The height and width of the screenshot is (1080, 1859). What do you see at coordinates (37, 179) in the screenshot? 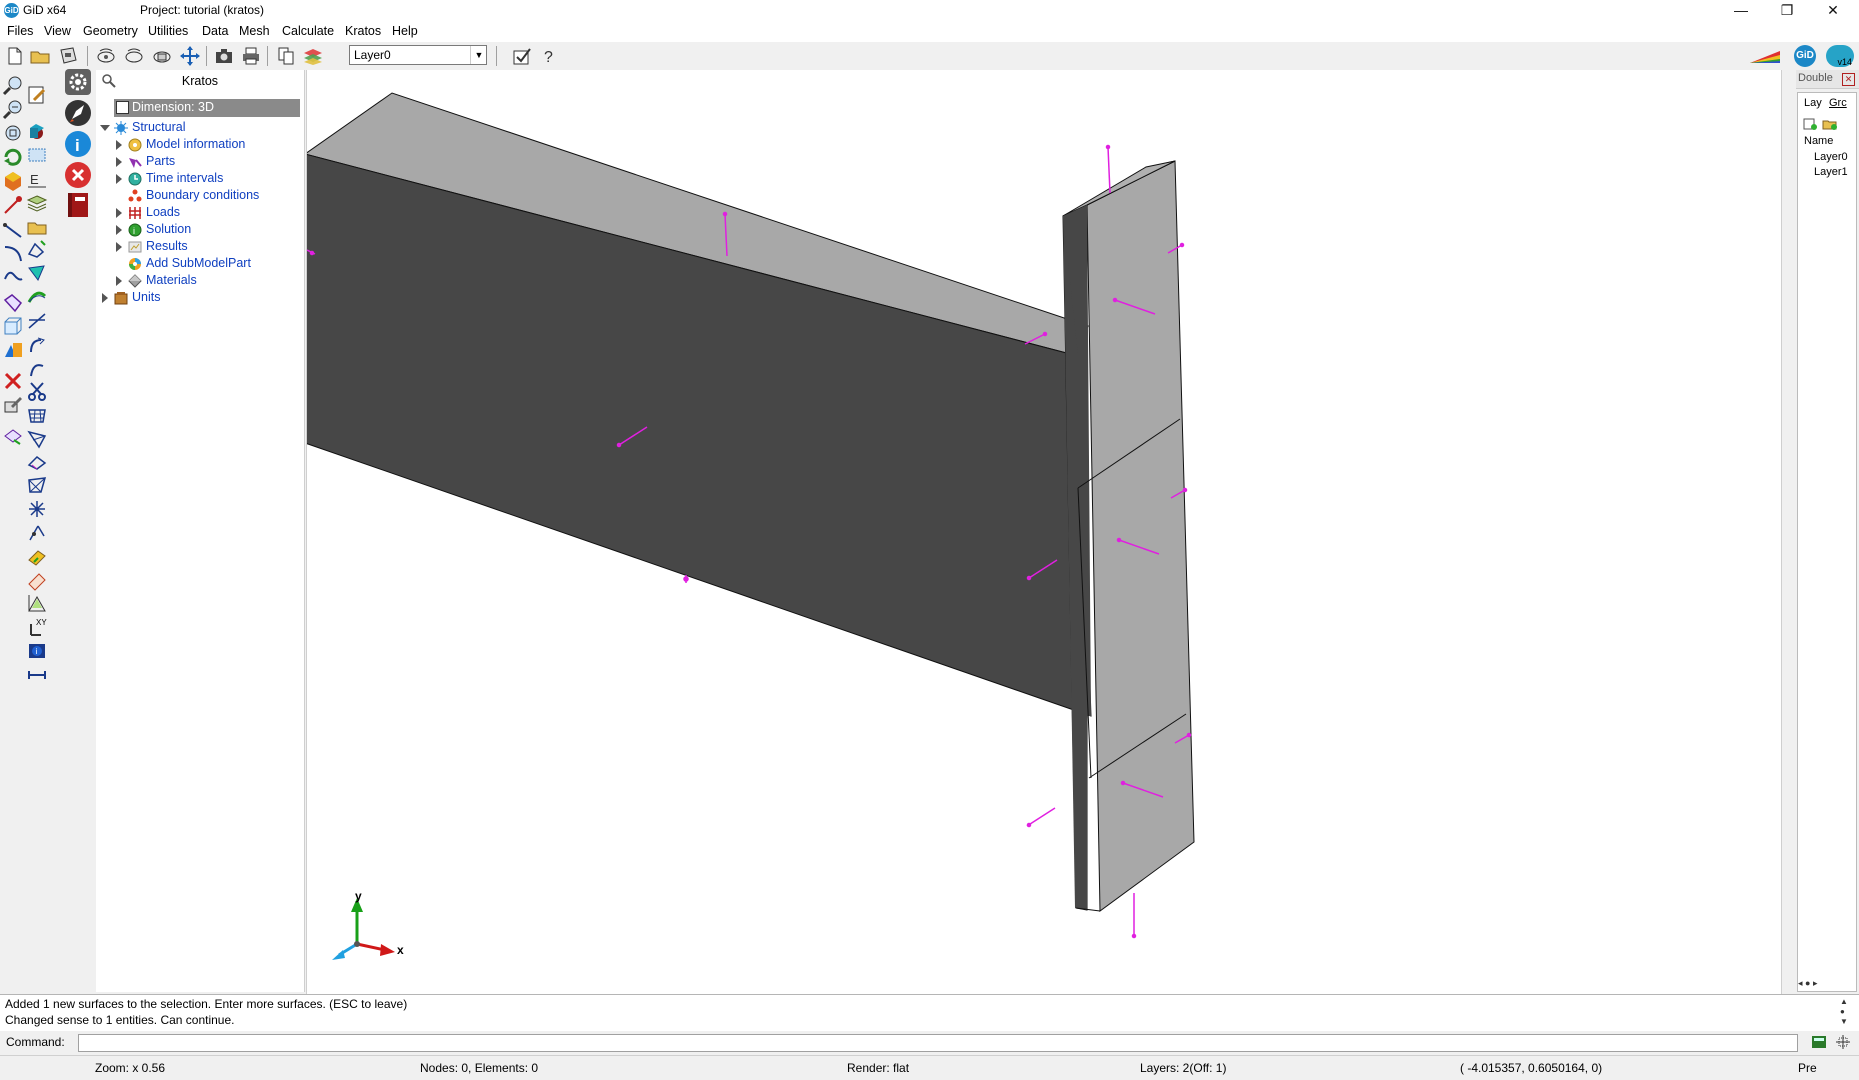
I see `label-icon: E` at bounding box center [37, 179].